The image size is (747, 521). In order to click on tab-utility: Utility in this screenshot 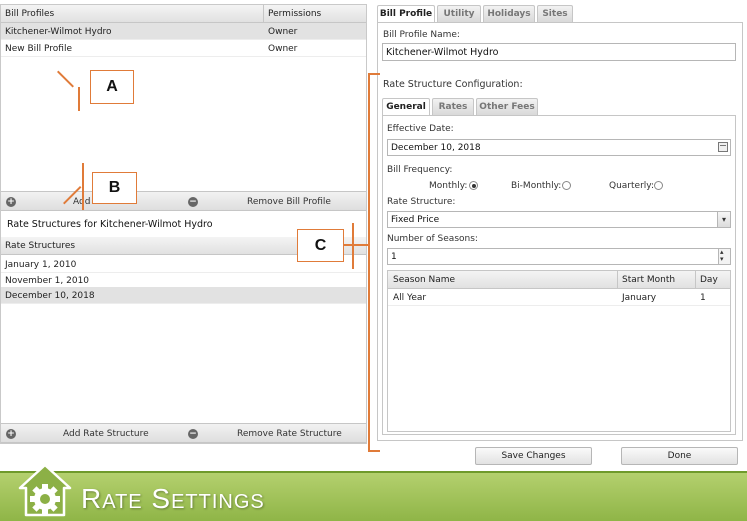, I will do `click(459, 13)`.